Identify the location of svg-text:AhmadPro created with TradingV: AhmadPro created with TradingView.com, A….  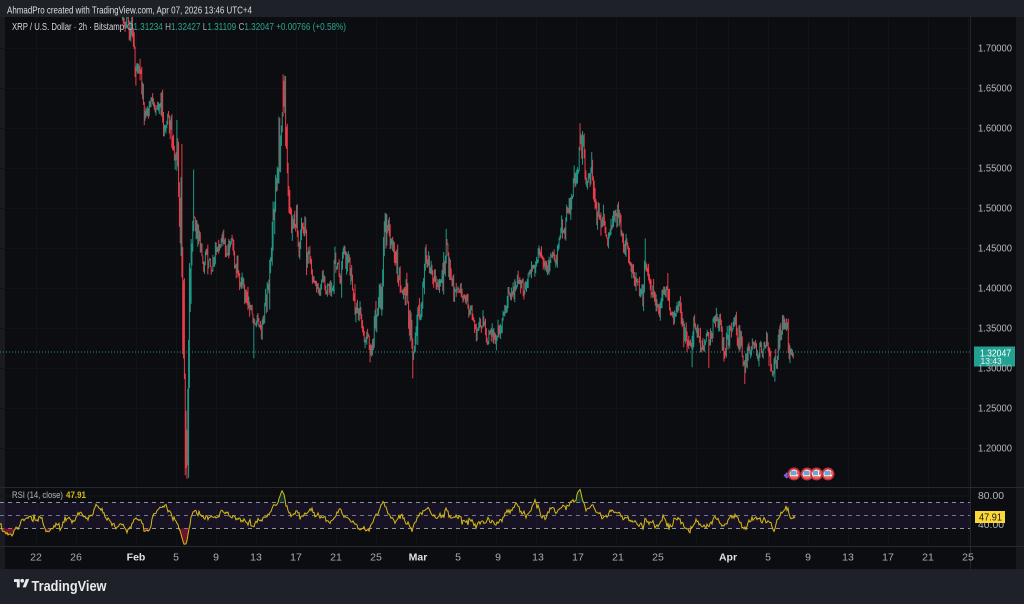
(129, 11).